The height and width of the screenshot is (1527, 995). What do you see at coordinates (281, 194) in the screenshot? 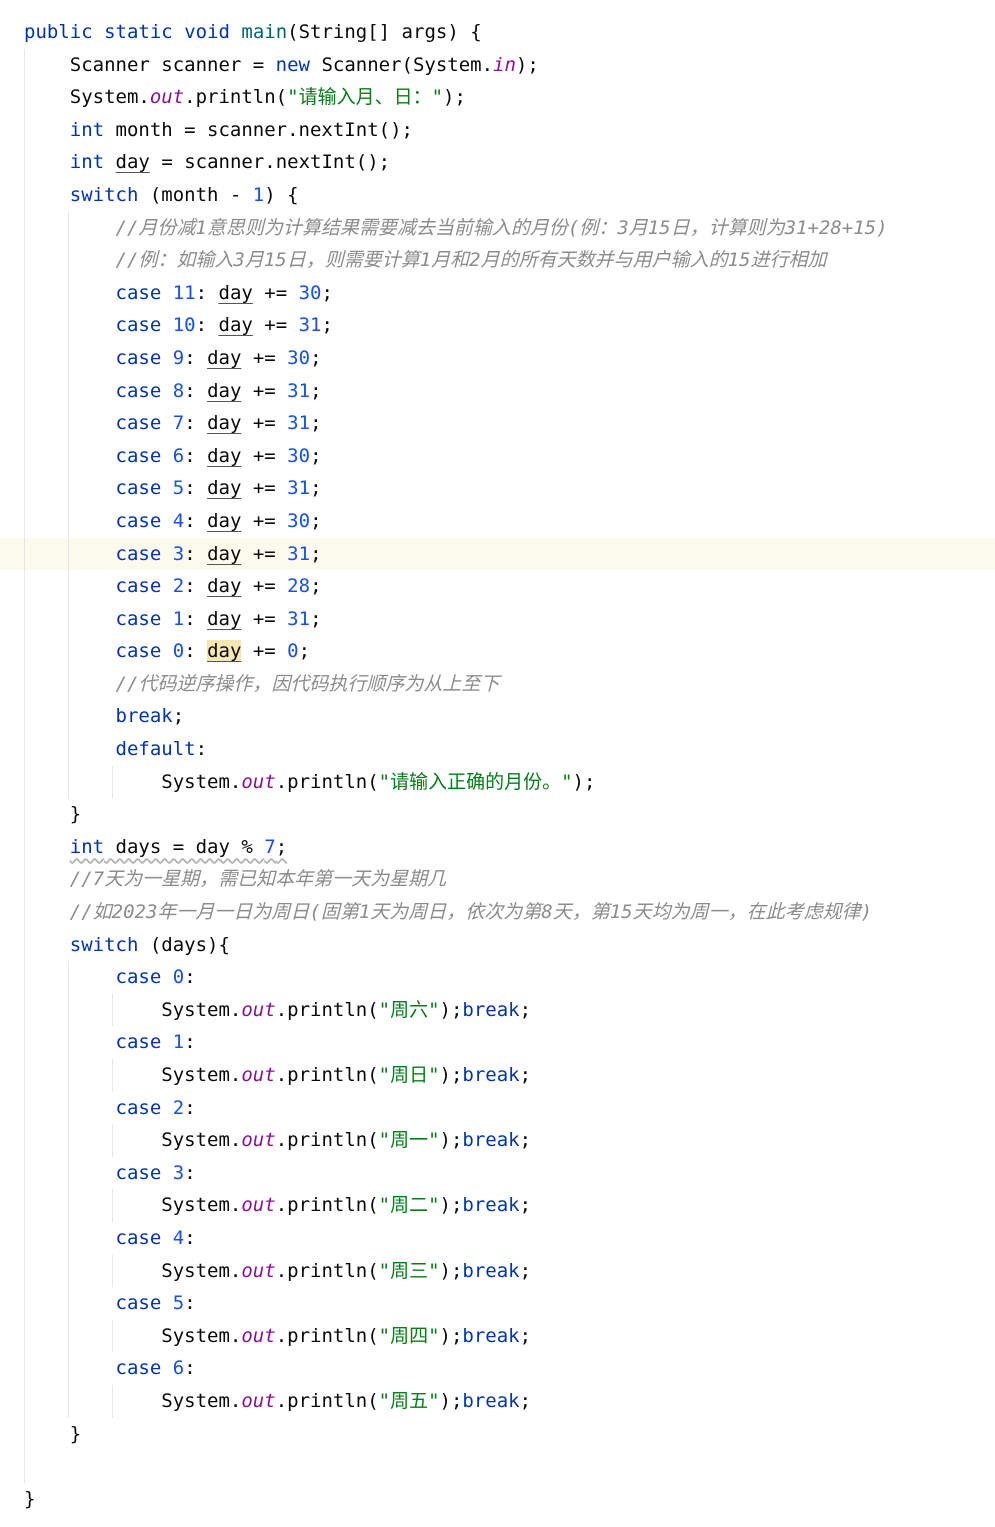
I see `code-text: ) {` at bounding box center [281, 194].